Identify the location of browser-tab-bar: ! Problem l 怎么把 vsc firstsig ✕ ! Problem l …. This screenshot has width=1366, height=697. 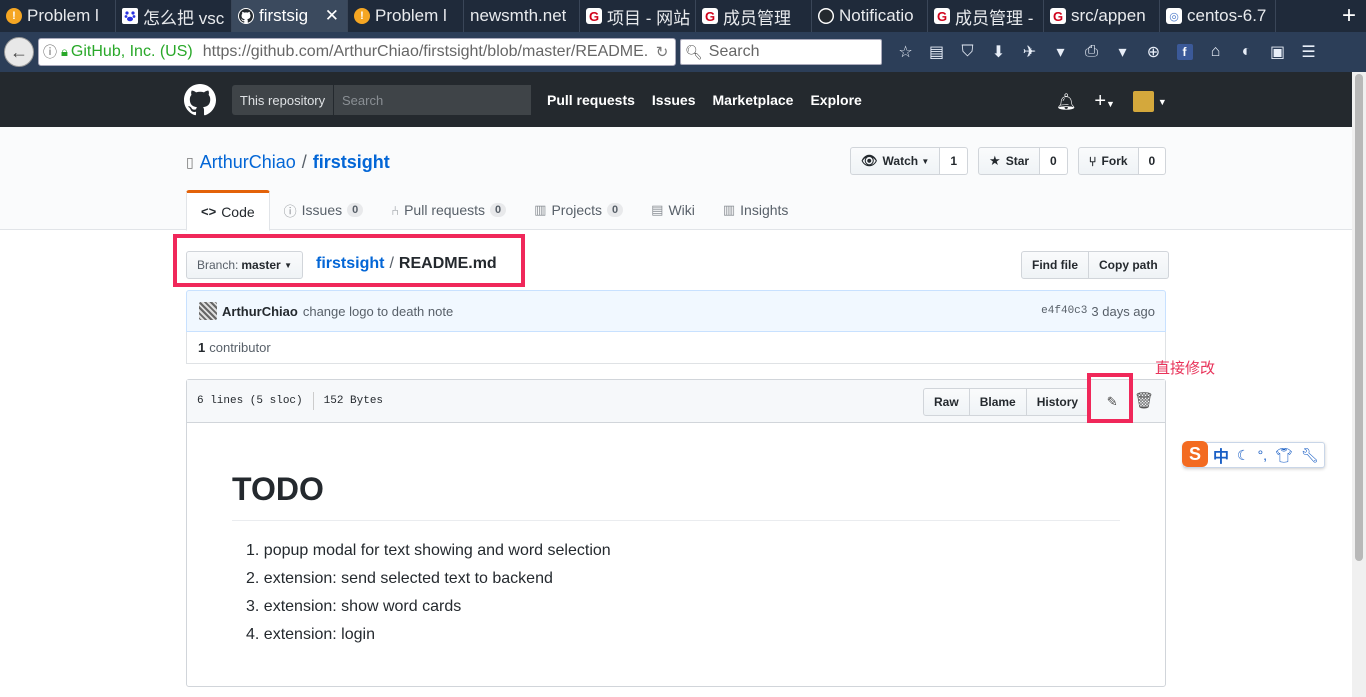
(683, 16).